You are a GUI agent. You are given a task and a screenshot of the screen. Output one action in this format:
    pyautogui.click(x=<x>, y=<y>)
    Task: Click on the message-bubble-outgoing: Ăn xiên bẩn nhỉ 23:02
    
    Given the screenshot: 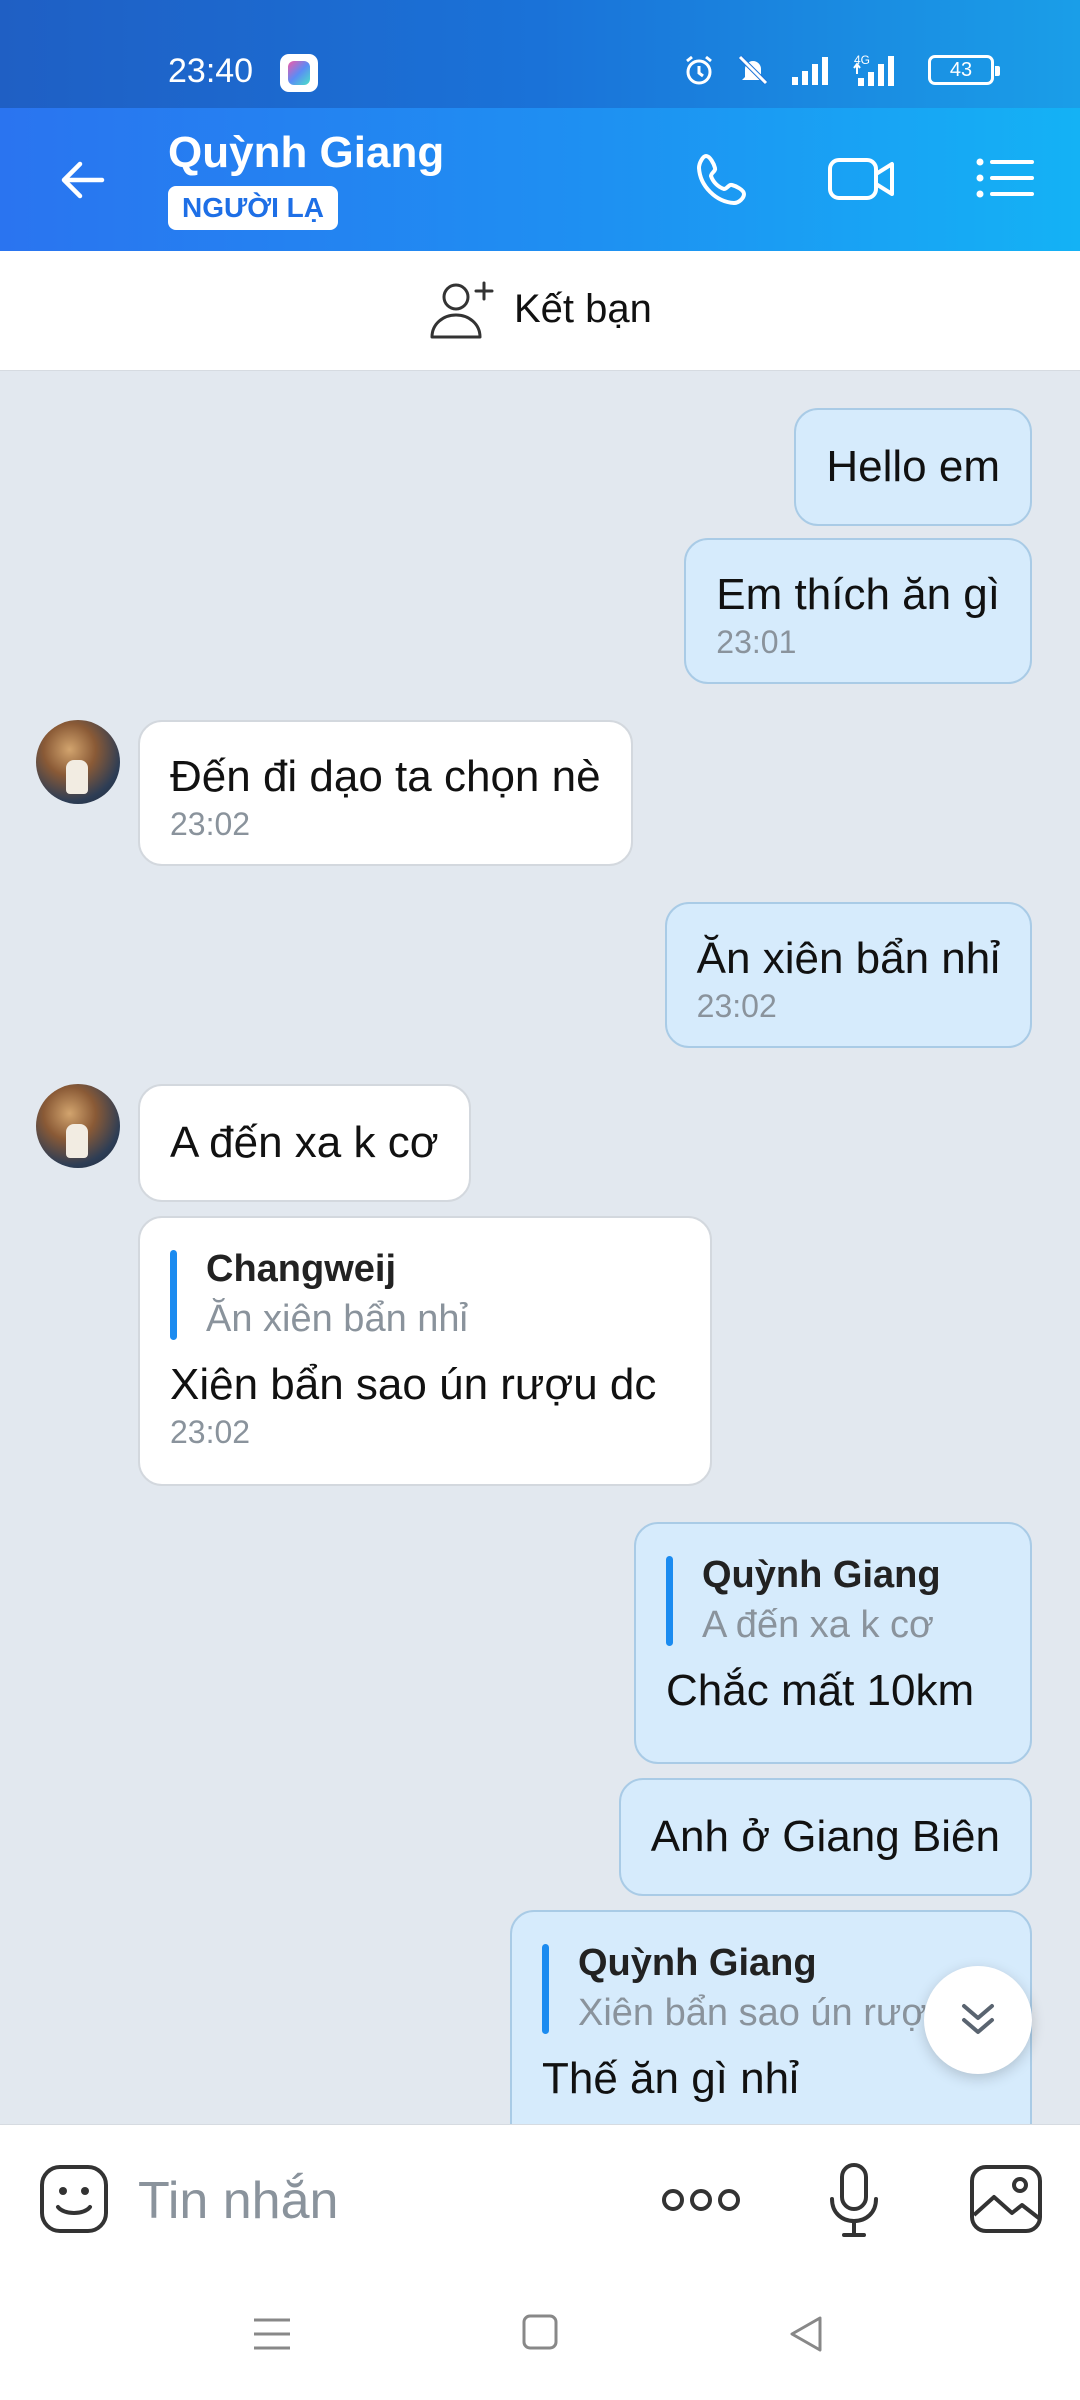 What is the action you would take?
    pyautogui.click(x=848, y=975)
    